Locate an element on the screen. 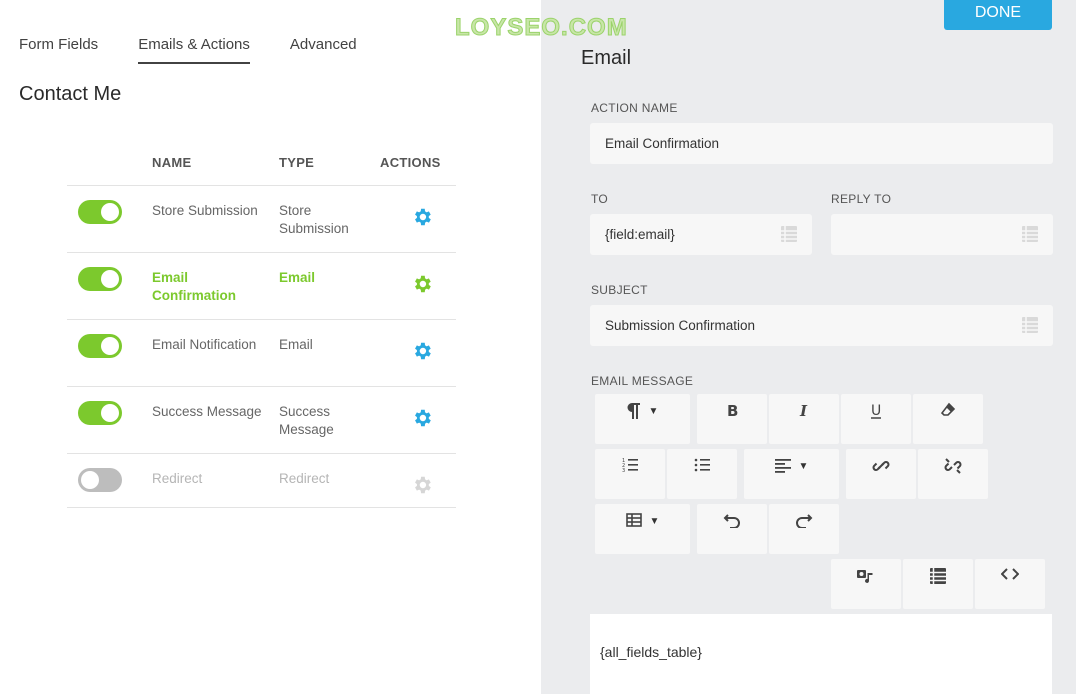 The height and width of the screenshot is (694, 1076). link-icon is located at coordinates (881, 466).